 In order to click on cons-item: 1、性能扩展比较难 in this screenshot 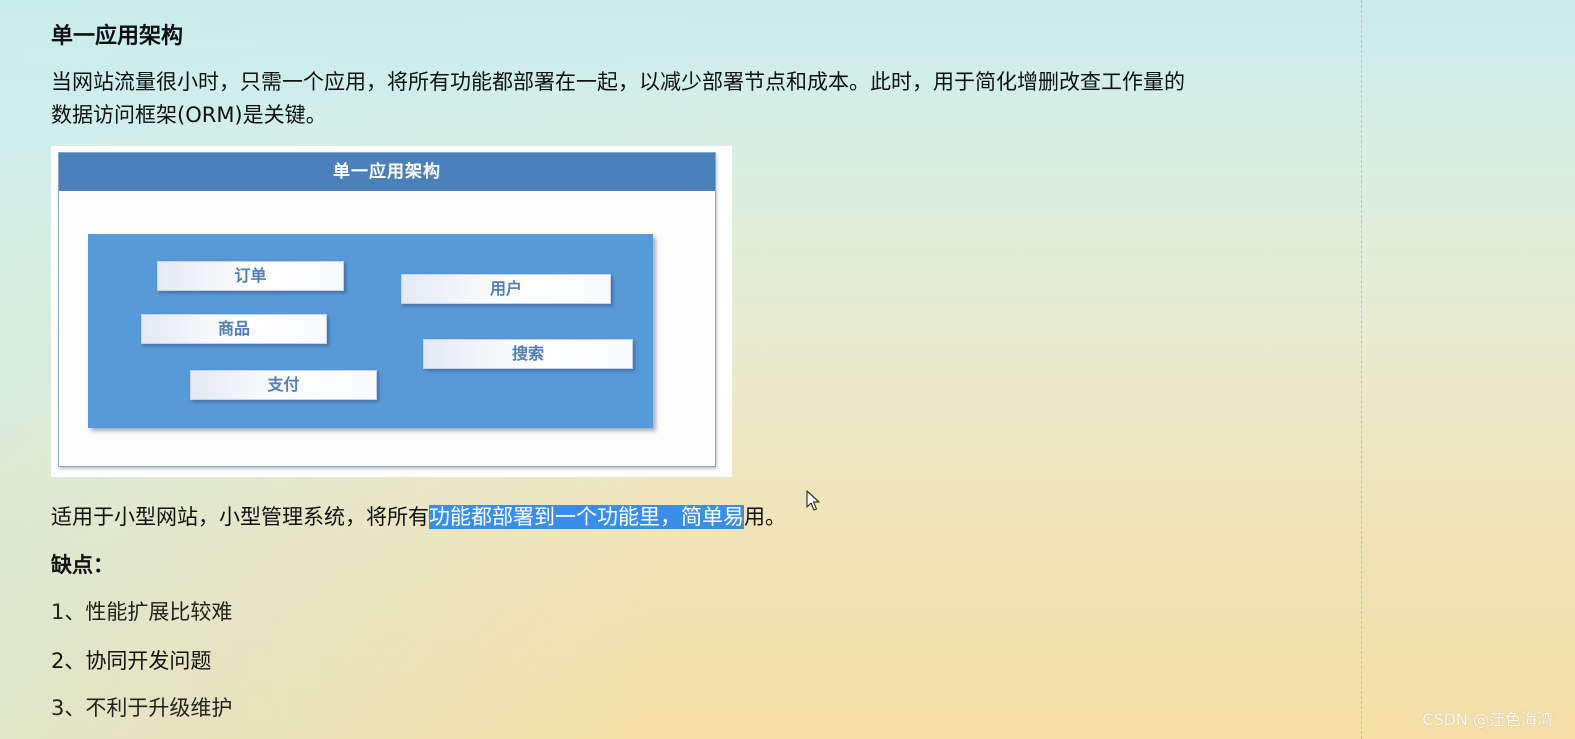, I will do `click(142, 612)`.